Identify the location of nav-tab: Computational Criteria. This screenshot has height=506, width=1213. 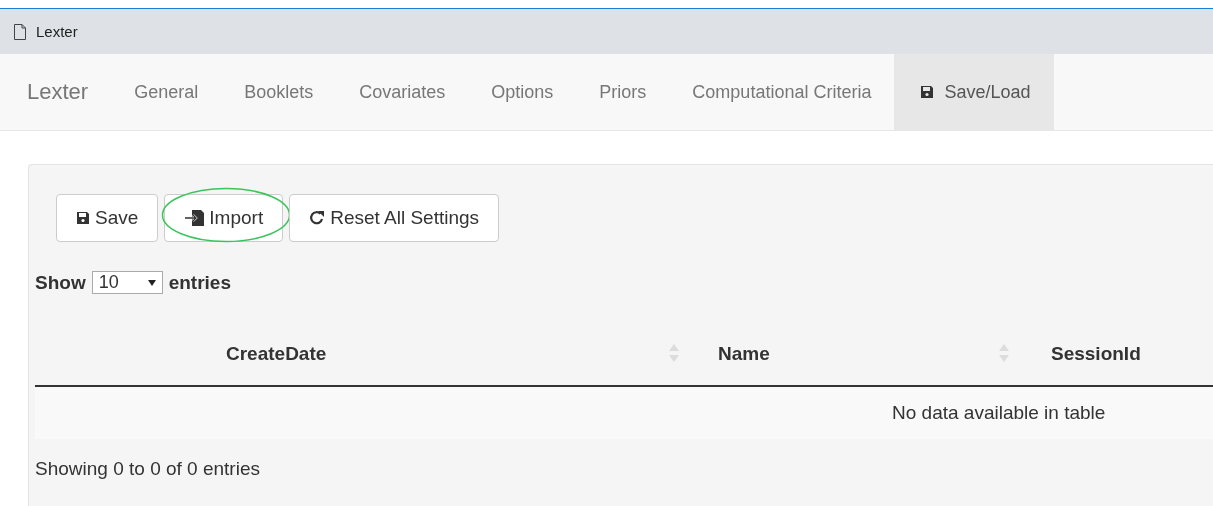
(782, 92).